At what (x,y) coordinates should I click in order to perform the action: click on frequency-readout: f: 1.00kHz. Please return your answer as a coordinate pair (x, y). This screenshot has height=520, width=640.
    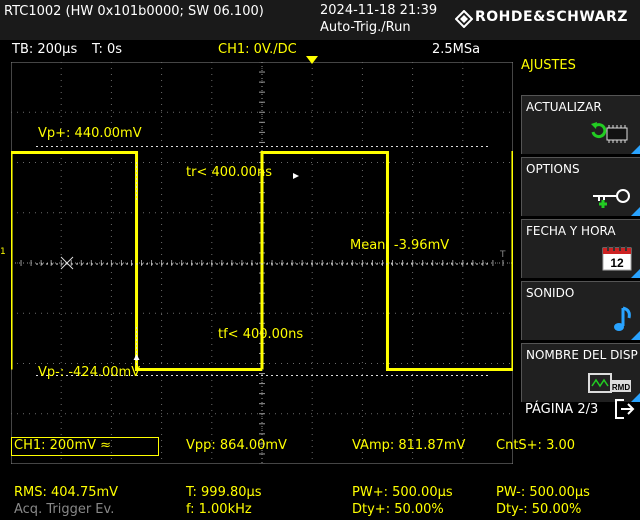
    Looking at the image, I should click on (219, 509).